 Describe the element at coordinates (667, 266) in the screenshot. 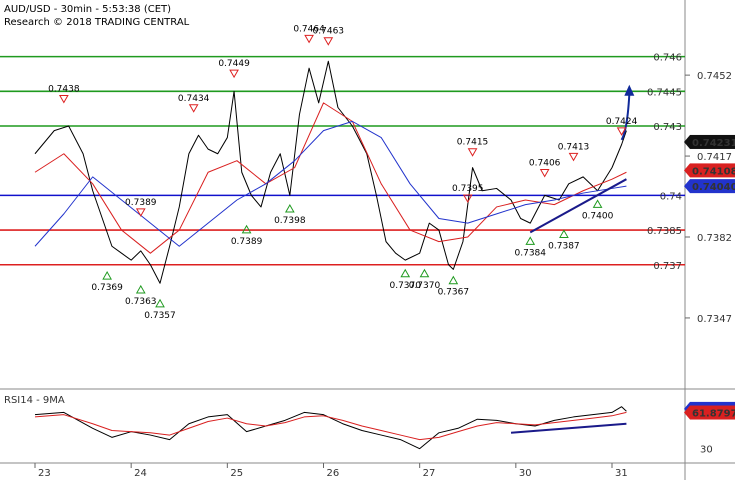

I see `level-label: 0.737` at that location.